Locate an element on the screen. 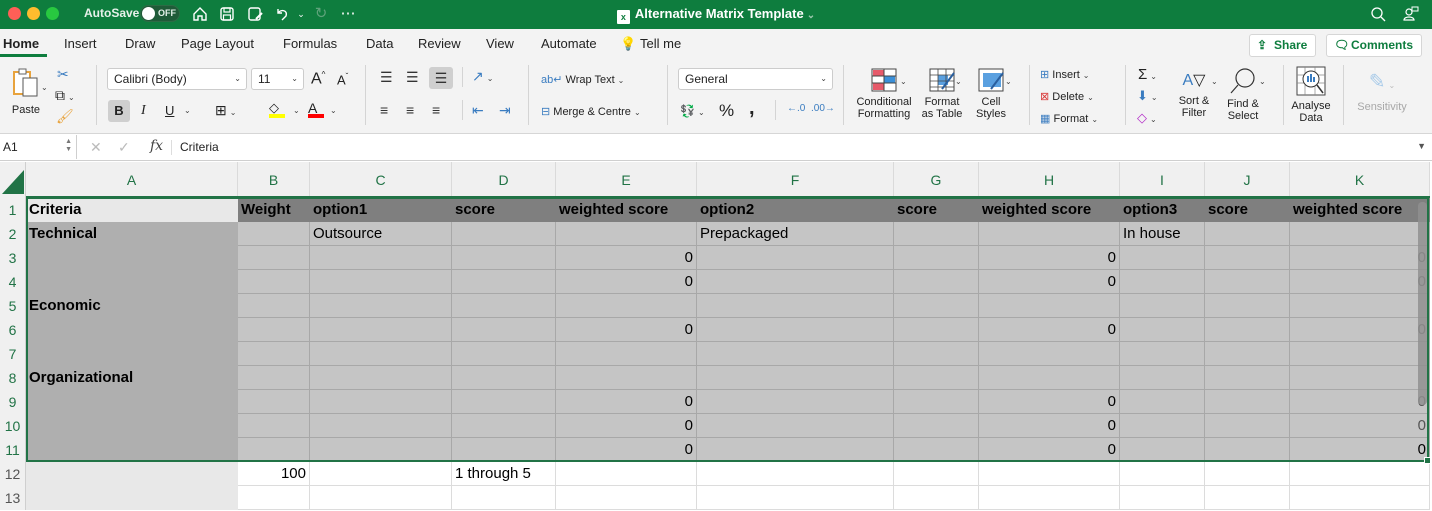  cell-B6 is located at coordinates (274, 330).